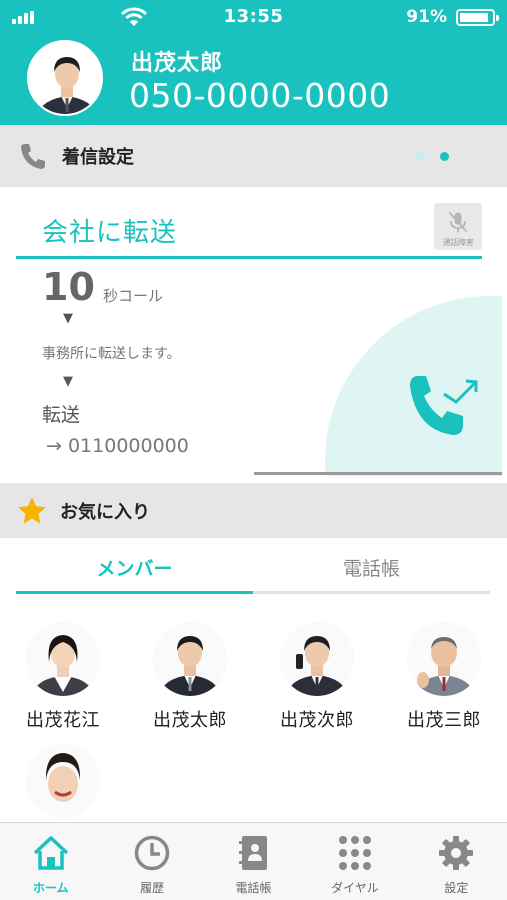  What do you see at coordinates (458, 242) in the screenshot?
I see `call-block-label: 通話障害` at bounding box center [458, 242].